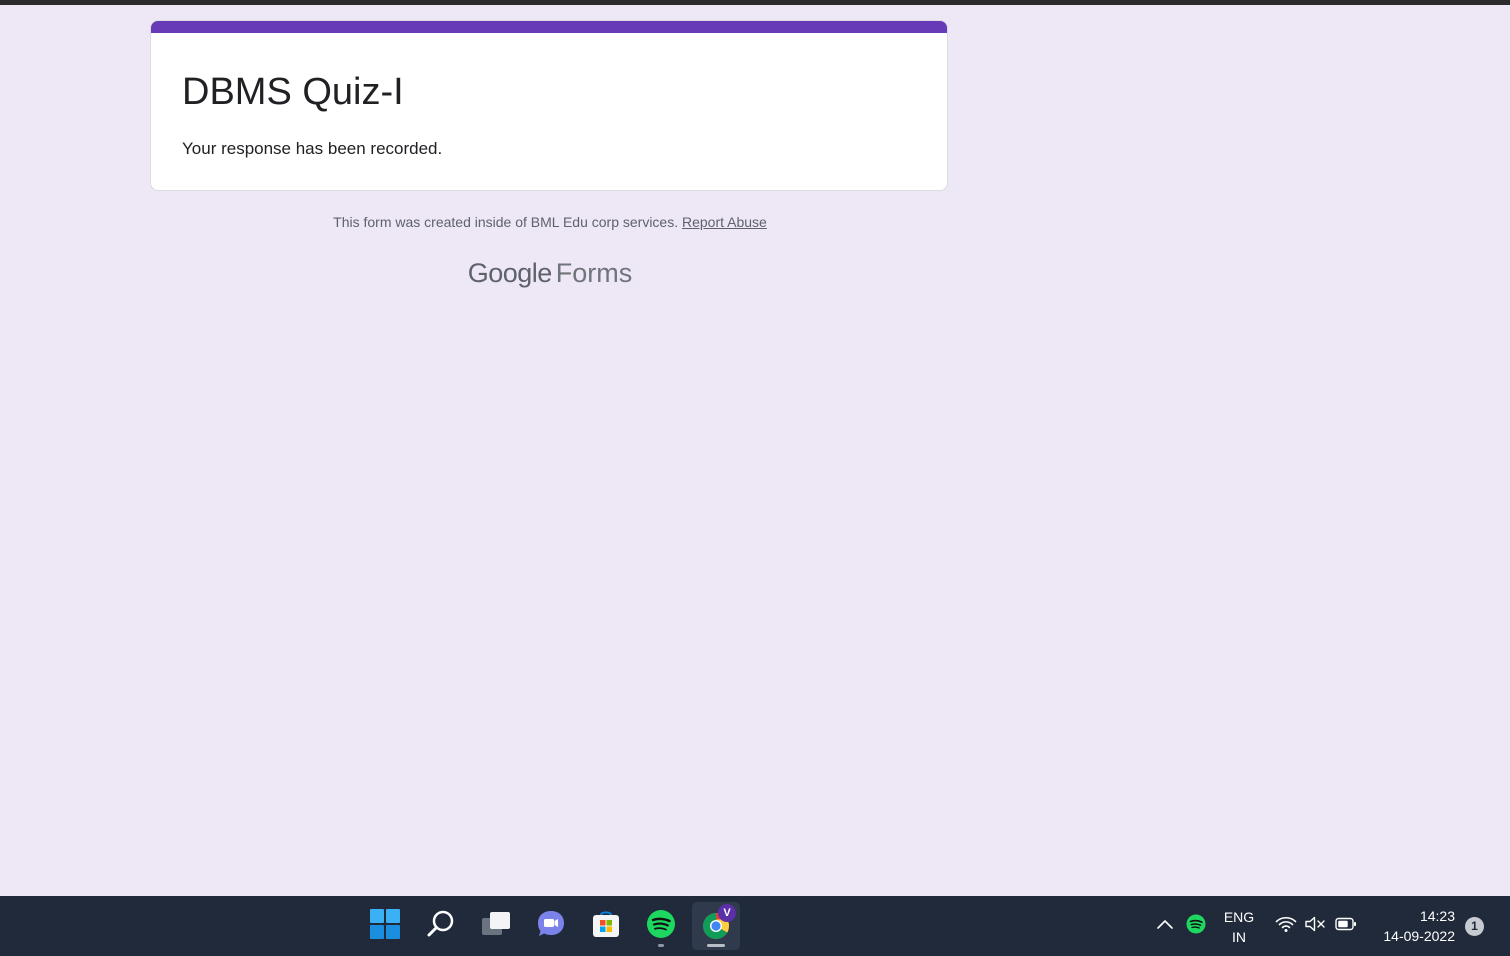 Image resolution: width=1510 pixels, height=956 pixels. I want to click on form-title: DBMS Quiz-I, so click(293, 92).